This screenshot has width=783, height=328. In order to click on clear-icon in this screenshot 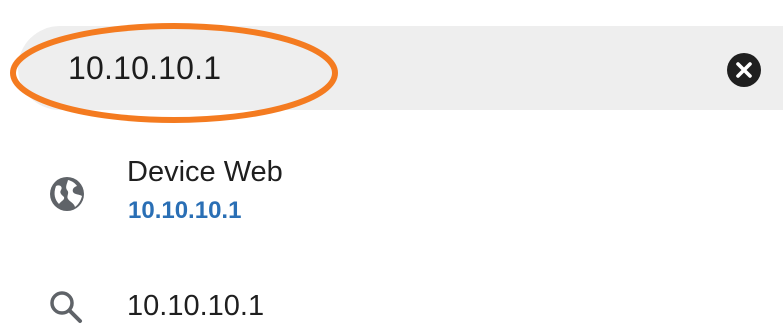, I will do `click(744, 70)`.